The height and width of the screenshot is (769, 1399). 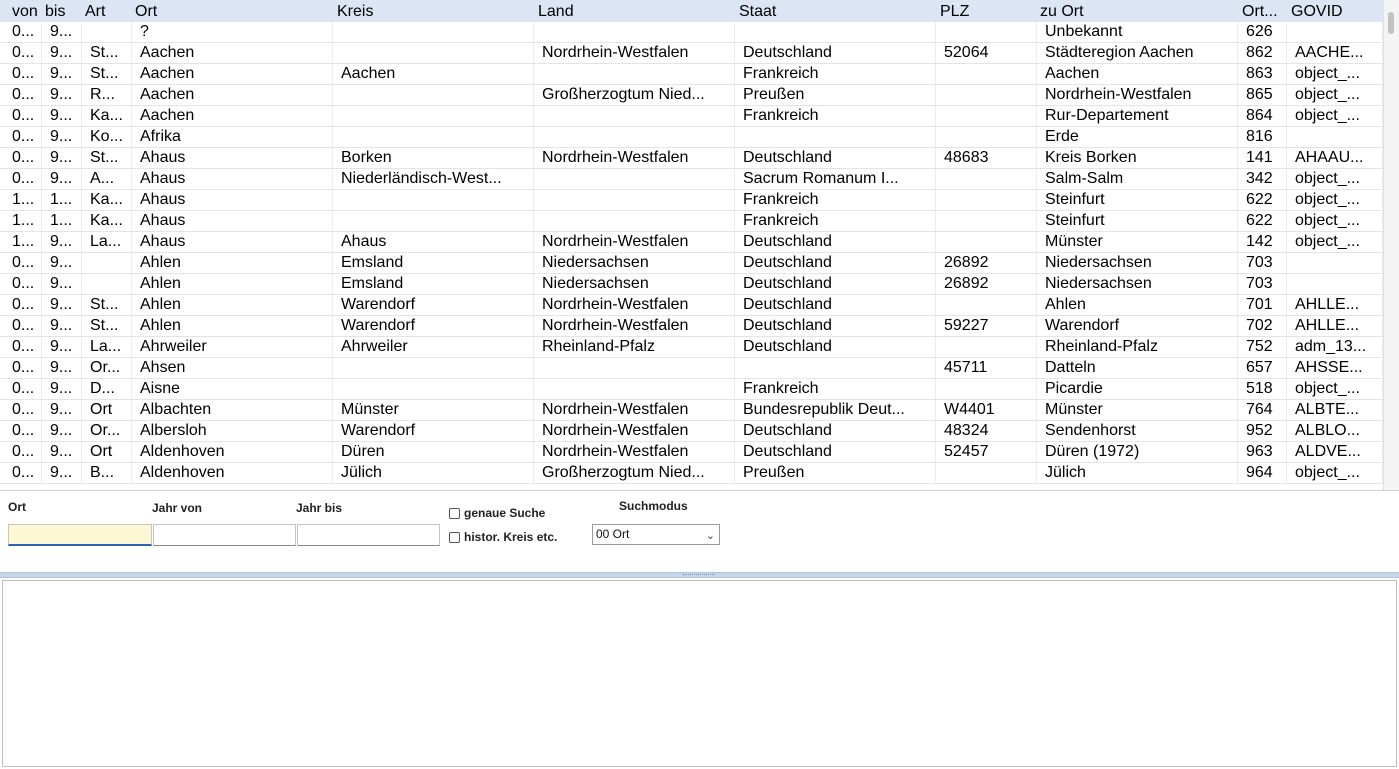 I want to click on column-header-ort: Ort, so click(x=232, y=11).